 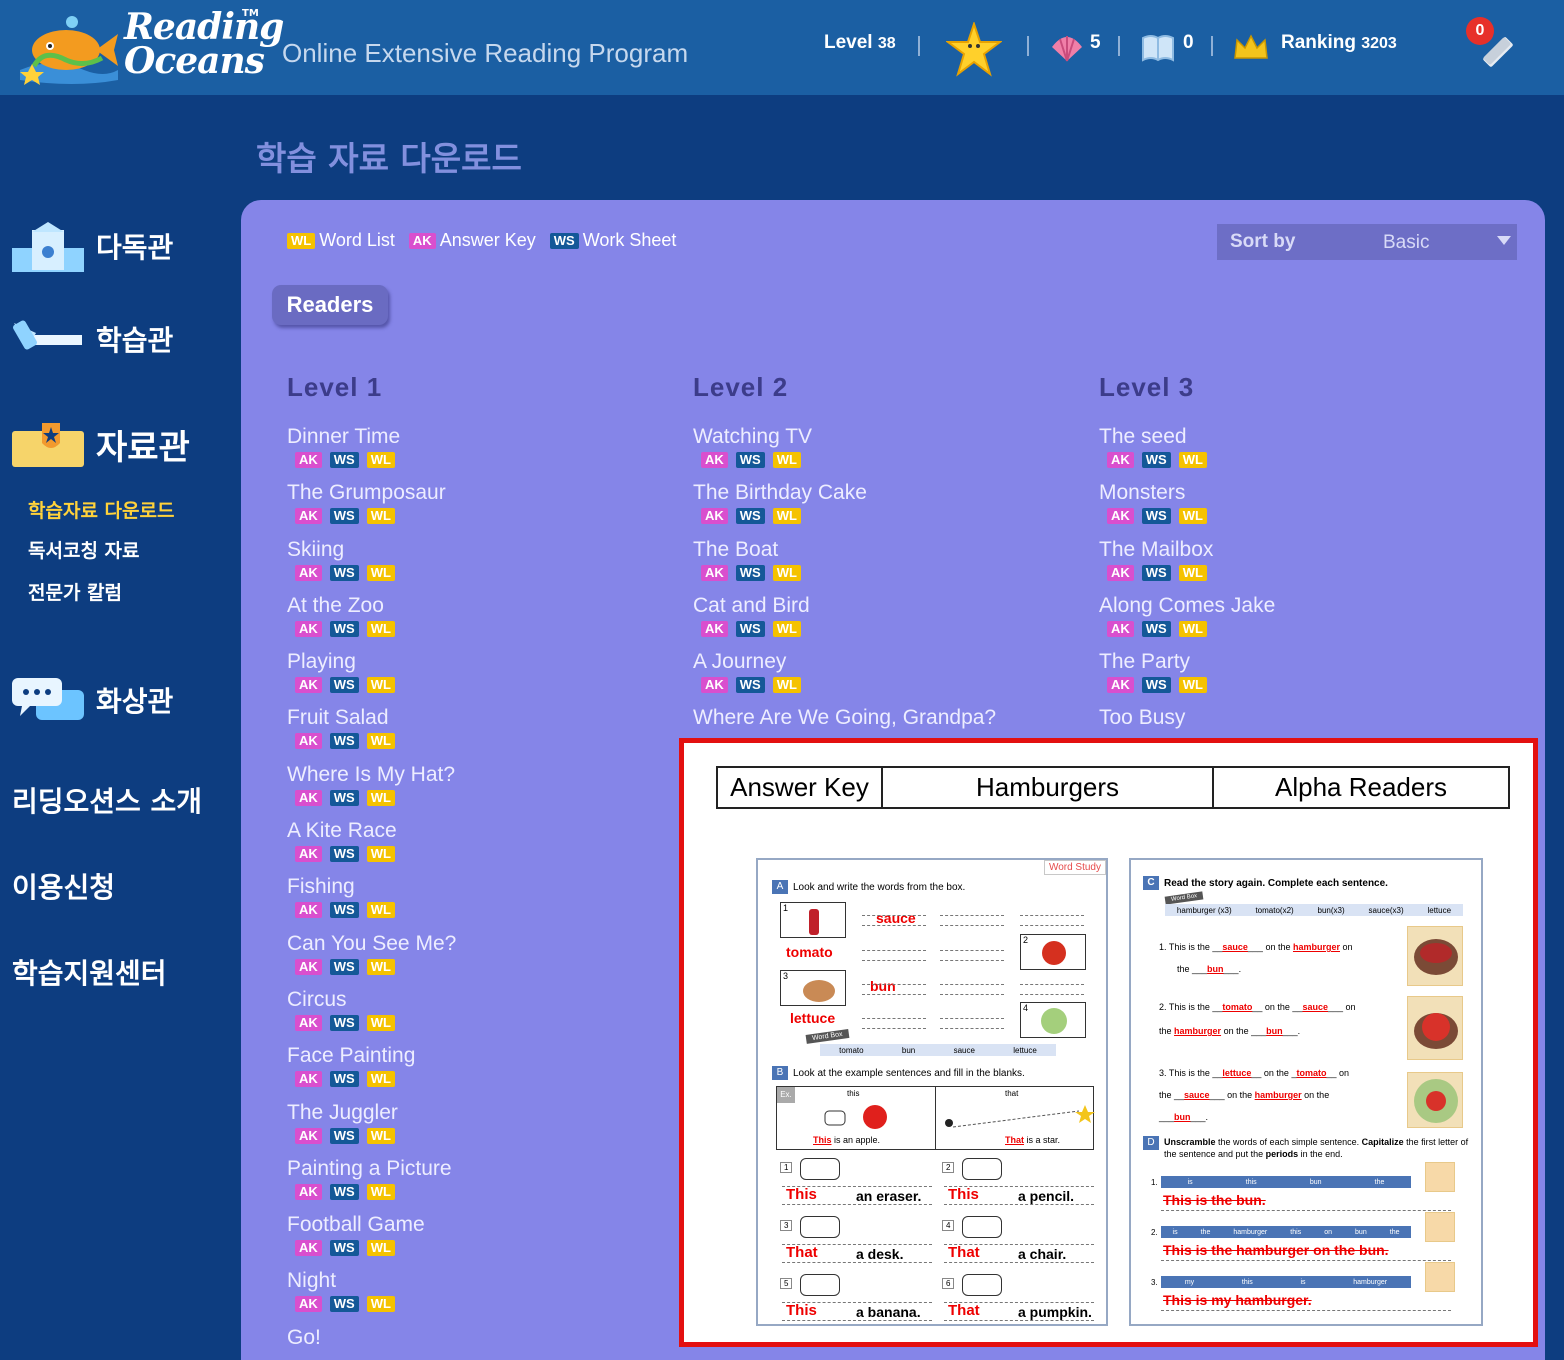 What do you see at coordinates (883, 493) in the screenshot?
I see `book-title: The Birthday Cake` at bounding box center [883, 493].